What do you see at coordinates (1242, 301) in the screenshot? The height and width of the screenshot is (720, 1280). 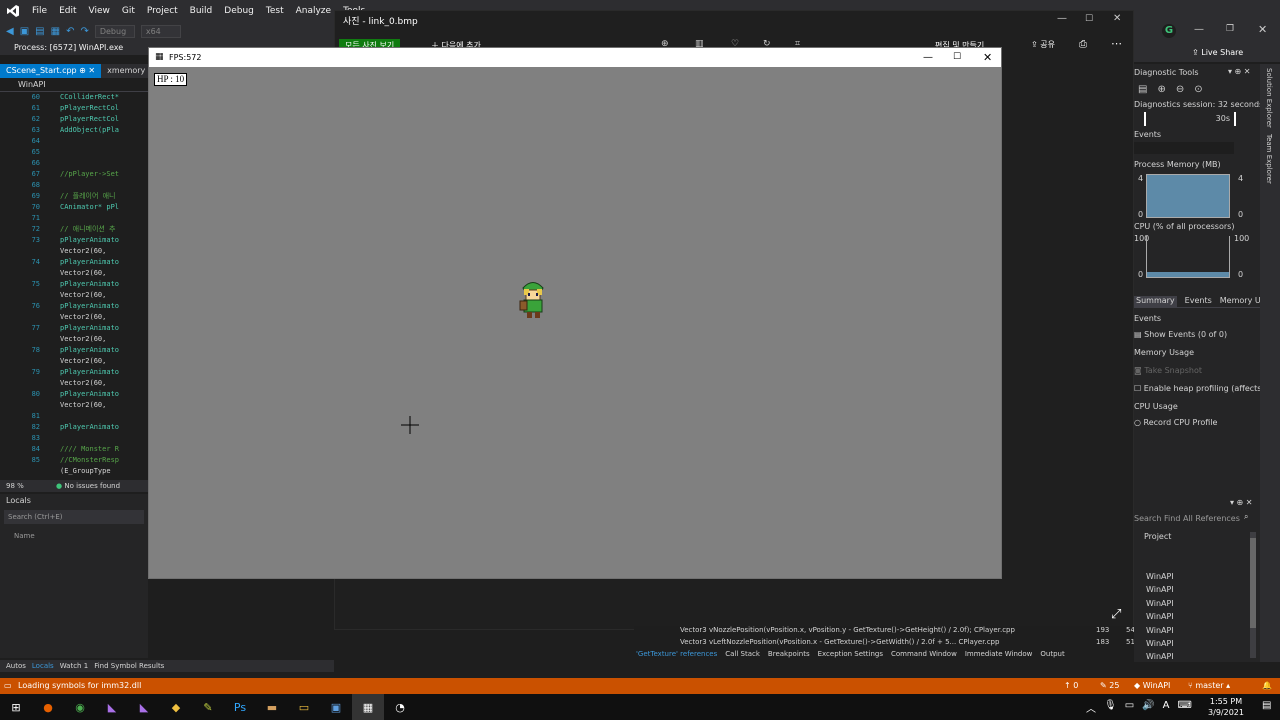 I see `tab-memory-usage: Memory Us` at bounding box center [1242, 301].